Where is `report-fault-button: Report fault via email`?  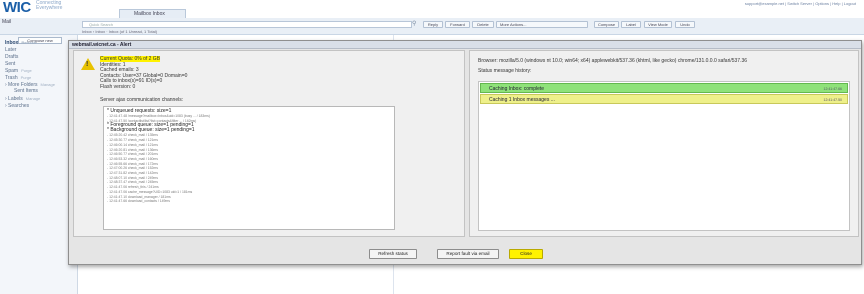
report-fault-button: Report fault via email is located at coordinates (468, 254).